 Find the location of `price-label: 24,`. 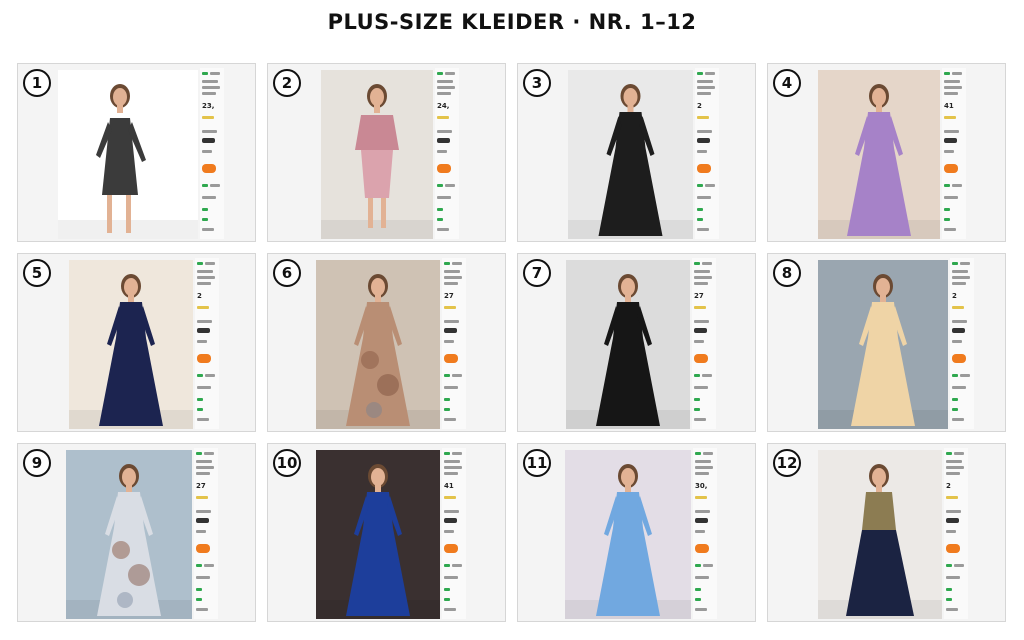

price-label: 24, is located at coordinates (443, 106).